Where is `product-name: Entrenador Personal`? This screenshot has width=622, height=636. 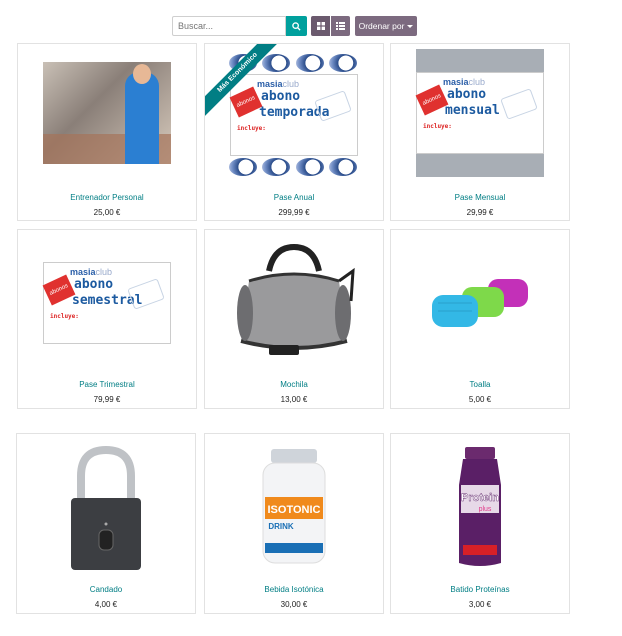
product-name: Entrenador Personal is located at coordinates (107, 197).